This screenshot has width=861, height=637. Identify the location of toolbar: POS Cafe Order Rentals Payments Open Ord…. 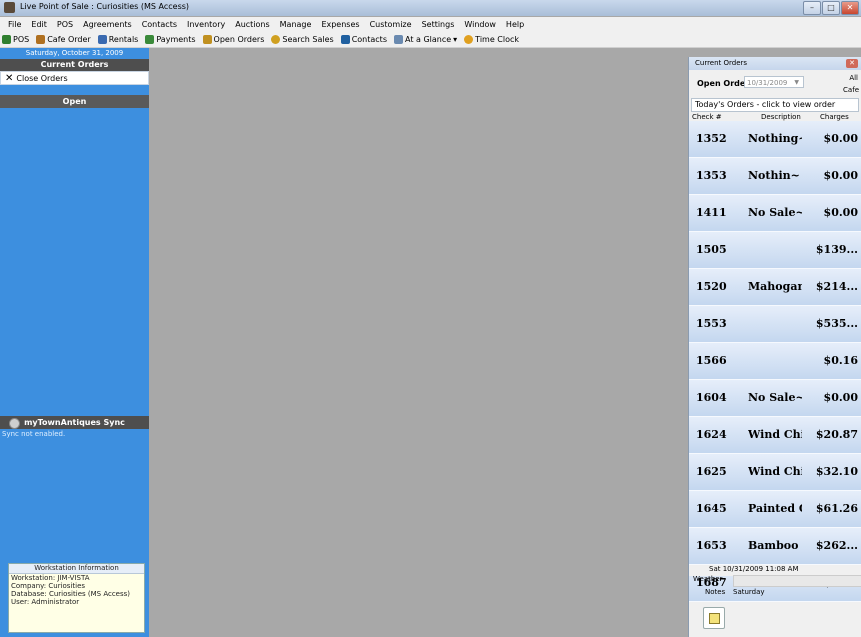
(430, 40).